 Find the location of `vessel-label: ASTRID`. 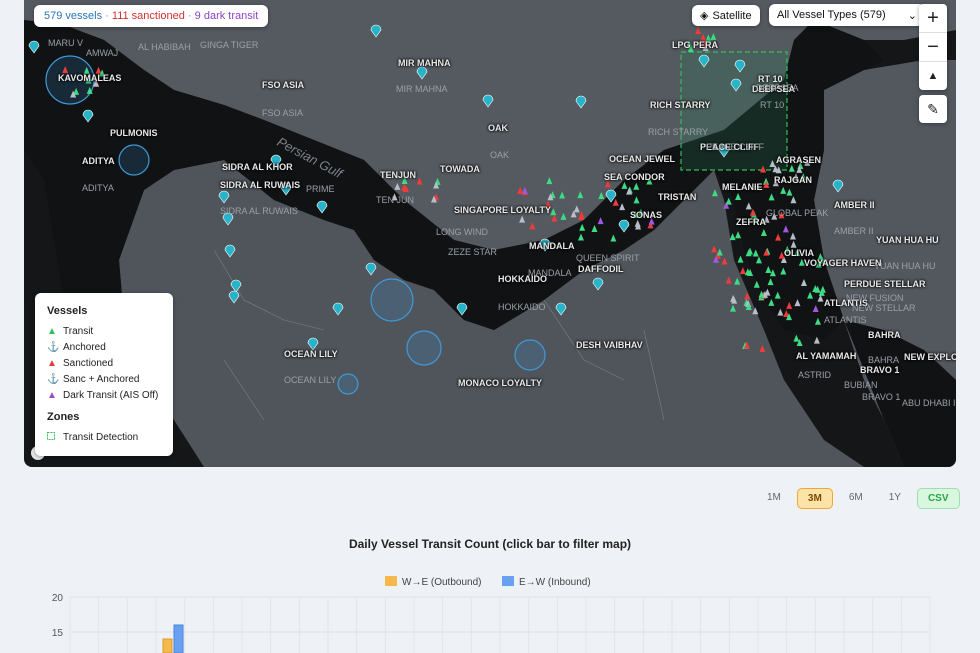

vessel-label: ASTRID is located at coordinates (815, 375).